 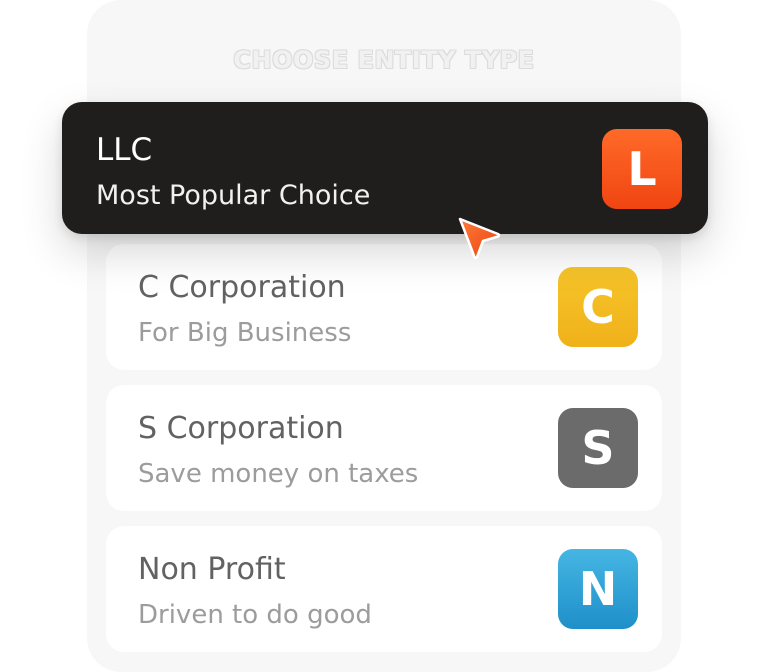 I want to click on option-subtitle: Most Popular Choice, so click(x=233, y=195).